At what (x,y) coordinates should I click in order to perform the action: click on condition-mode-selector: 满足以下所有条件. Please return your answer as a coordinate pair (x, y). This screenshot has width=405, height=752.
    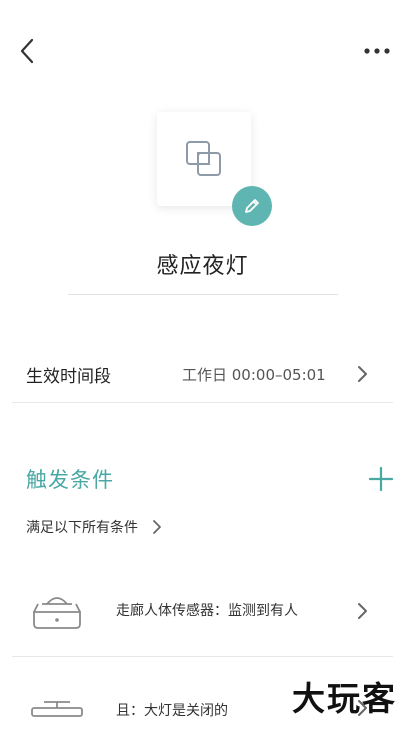
    Looking at the image, I should click on (94, 527).